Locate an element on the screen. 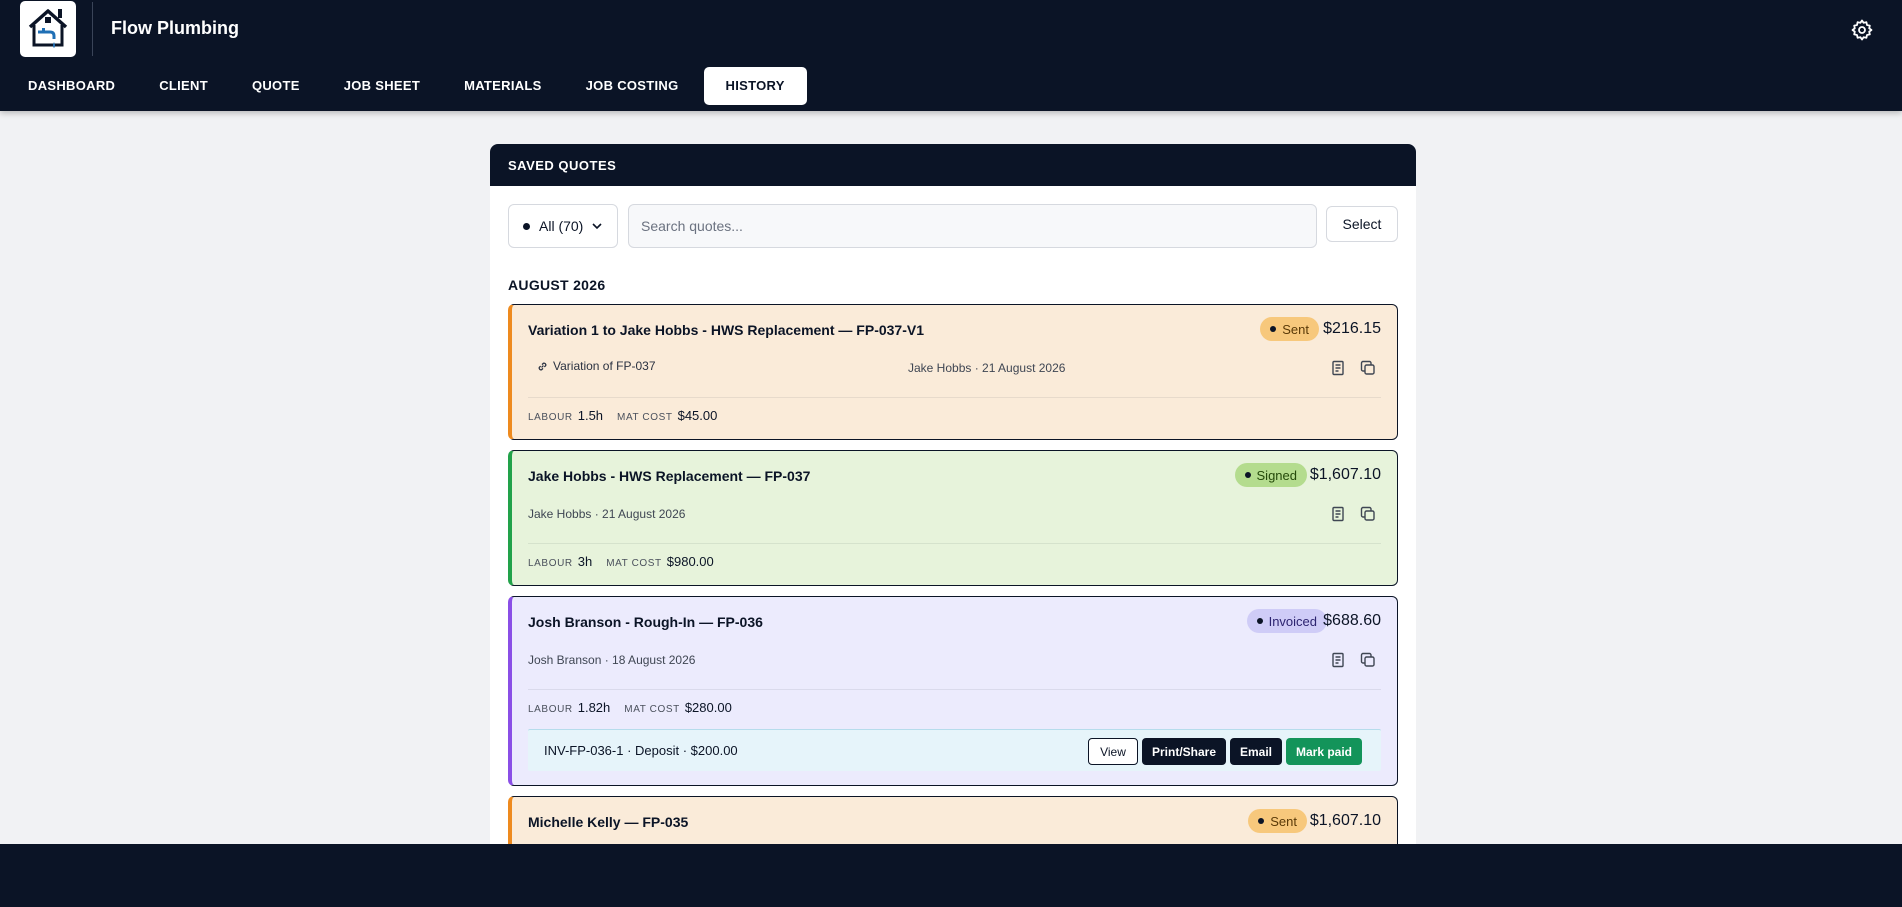 This screenshot has height=907, width=1902. quote-meta: Josh Branson · 18 August 2026 is located at coordinates (612, 660).